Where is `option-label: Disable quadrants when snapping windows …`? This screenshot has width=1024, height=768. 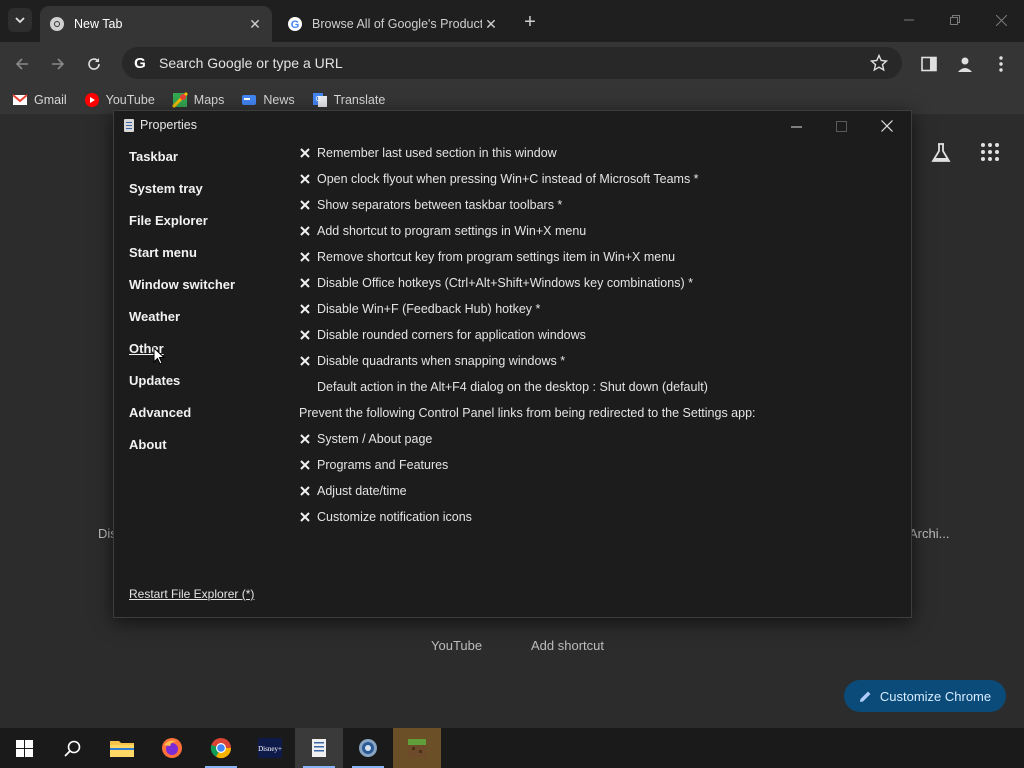
option-label: Disable quadrants when snapping windows … is located at coordinates (441, 361).